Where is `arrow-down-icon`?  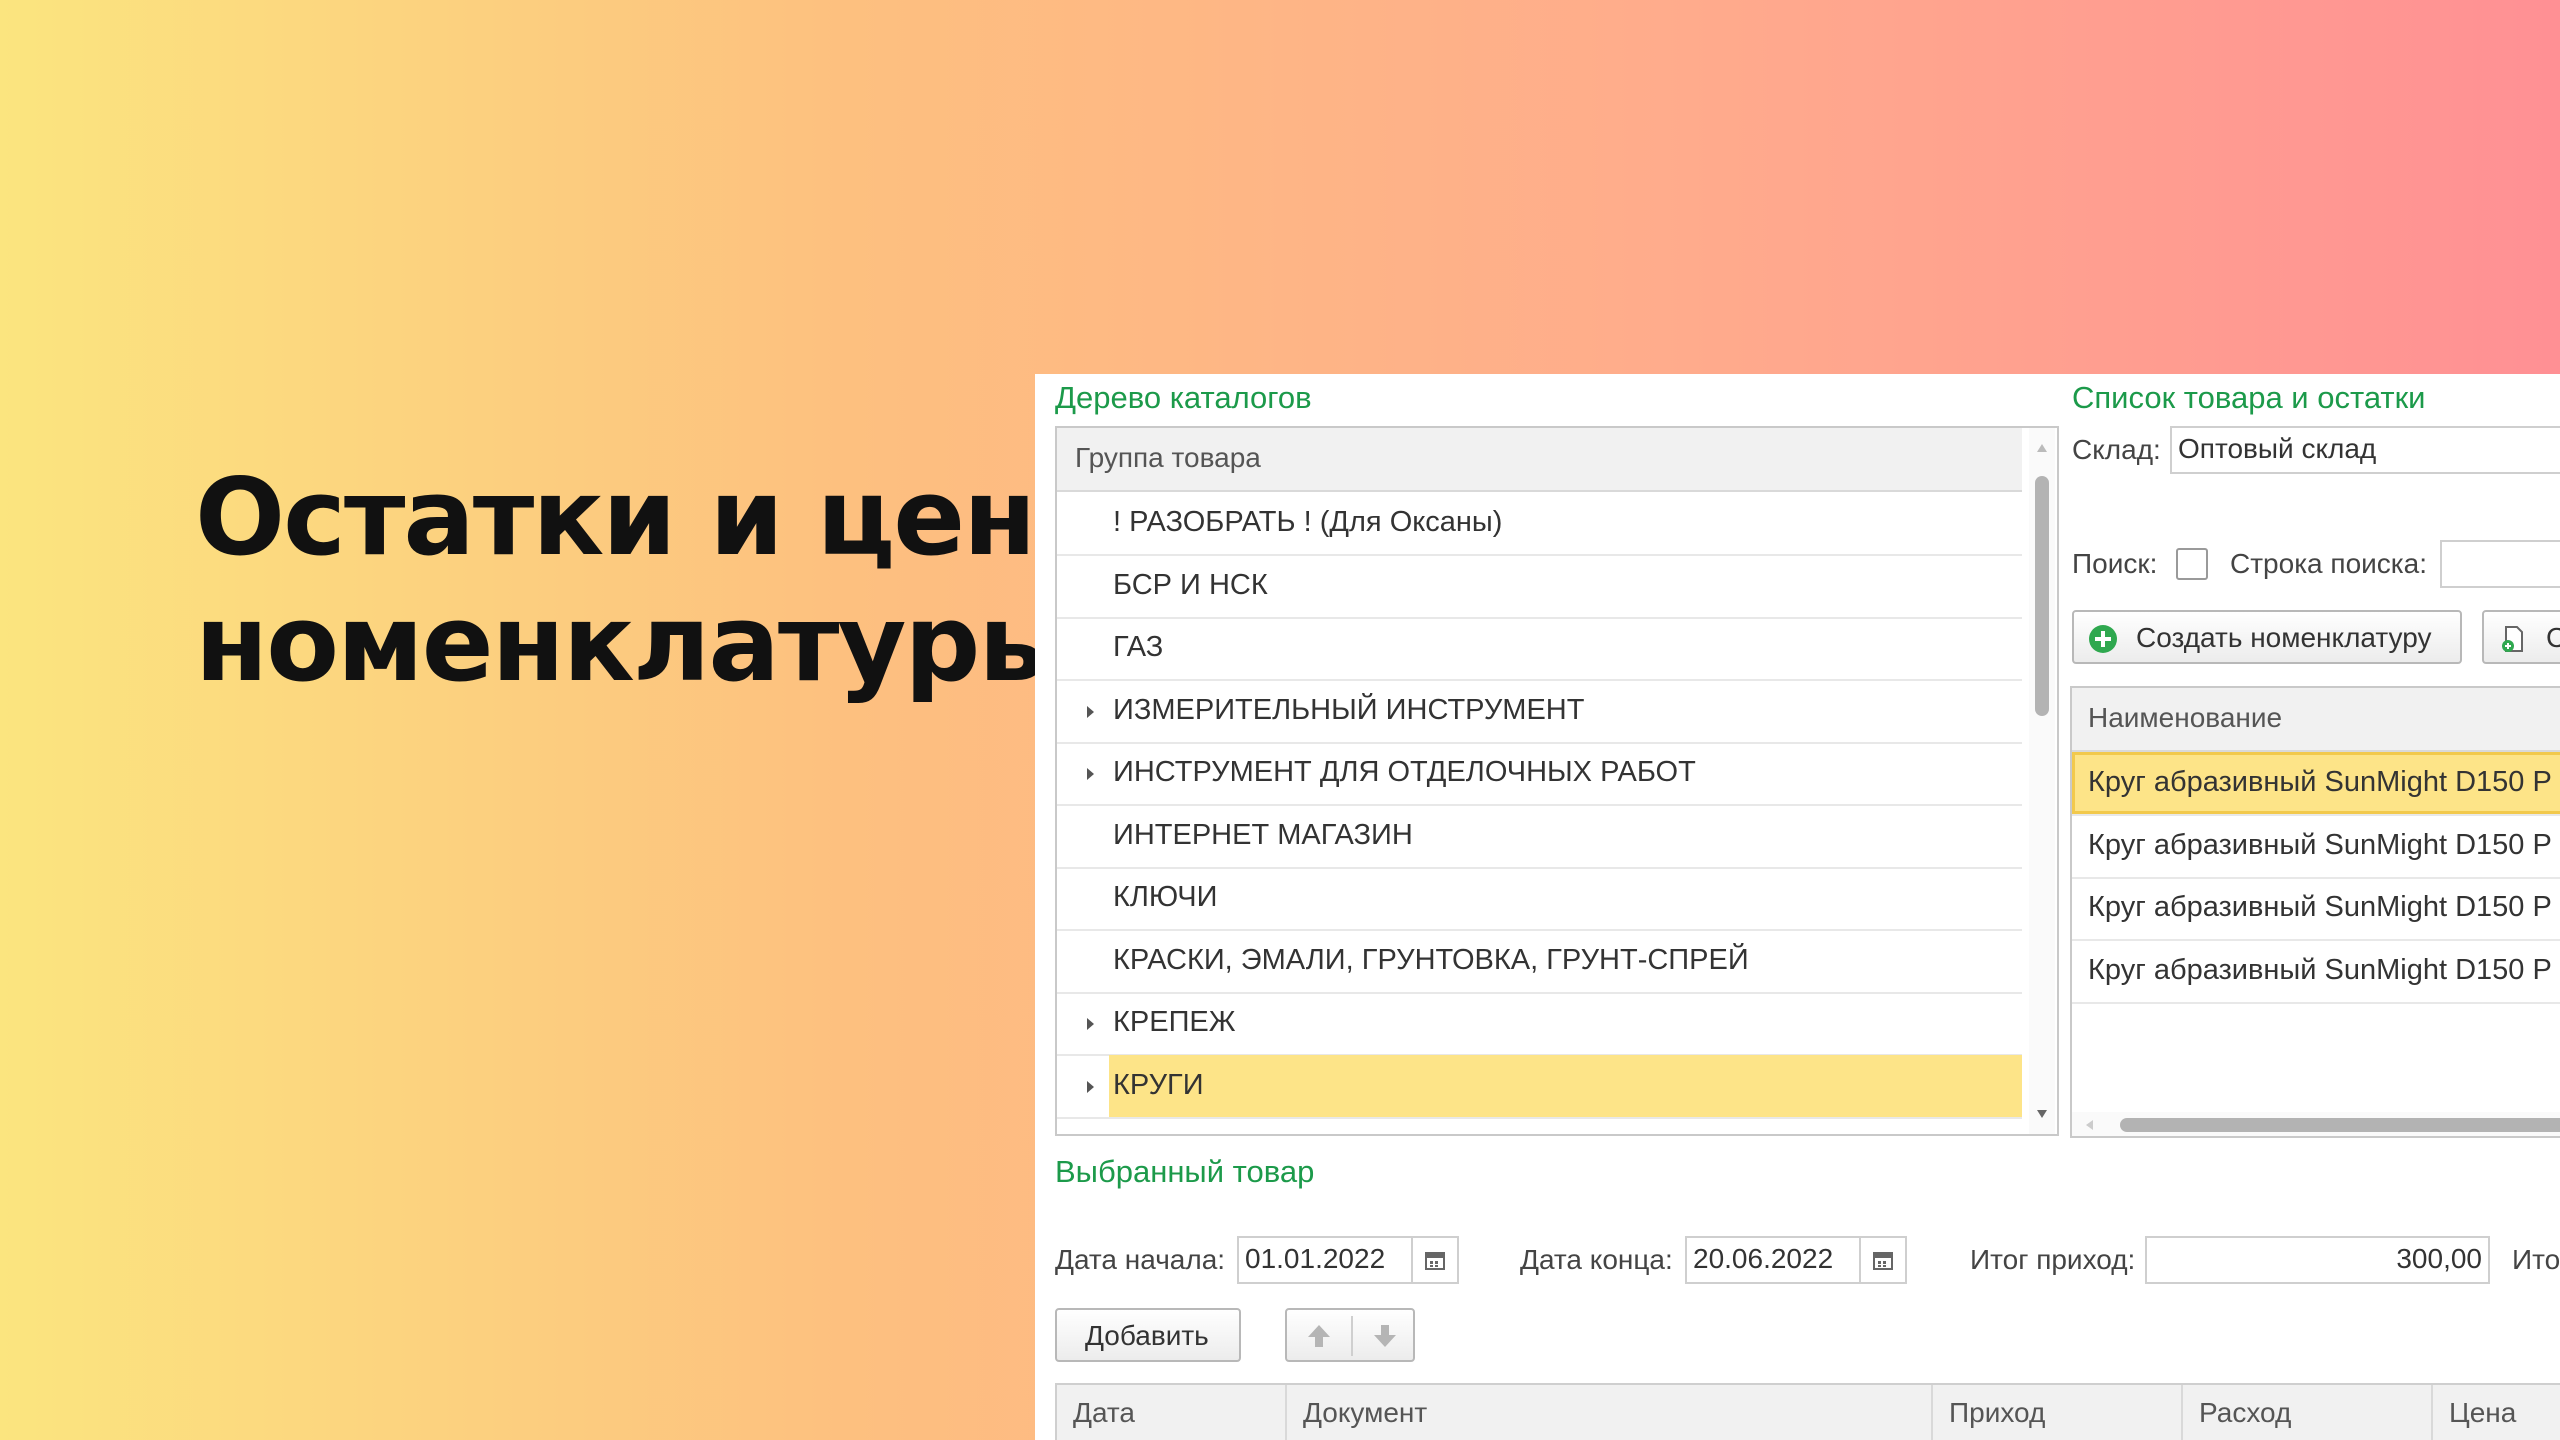
arrow-down-icon is located at coordinates (1385, 1336).